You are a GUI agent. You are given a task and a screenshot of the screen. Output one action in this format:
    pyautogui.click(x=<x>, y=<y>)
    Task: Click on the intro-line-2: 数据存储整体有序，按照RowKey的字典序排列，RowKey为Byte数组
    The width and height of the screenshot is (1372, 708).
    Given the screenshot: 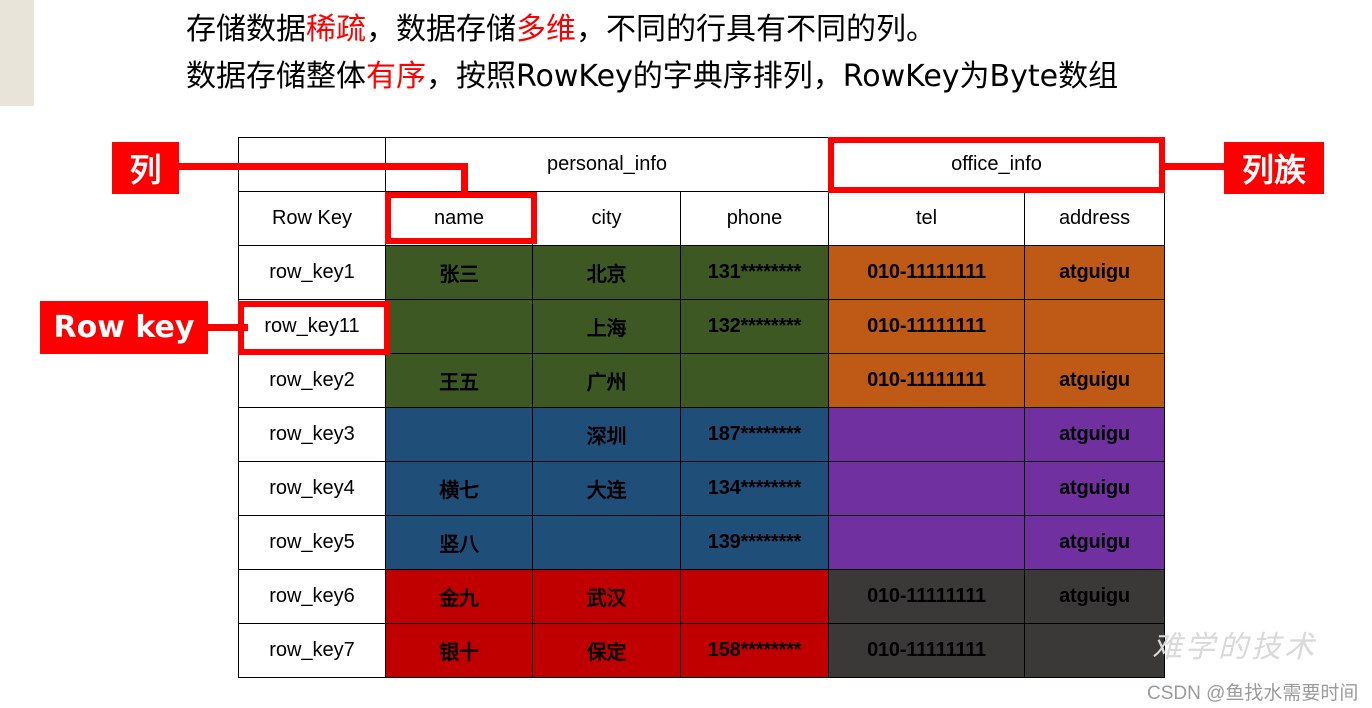 What is the action you would take?
    pyautogui.click(x=736, y=76)
    